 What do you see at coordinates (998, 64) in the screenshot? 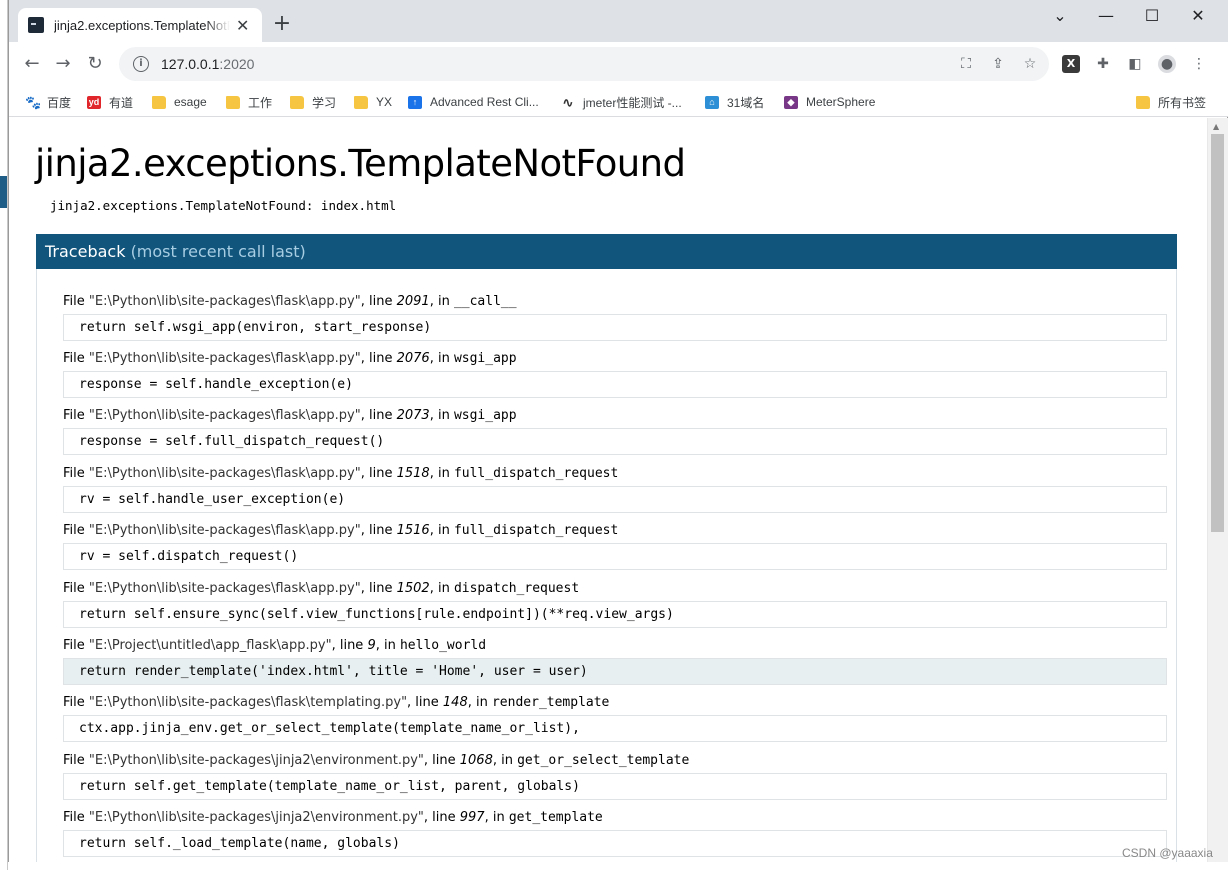
I see `share-icon: ⇪` at bounding box center [998, 64].